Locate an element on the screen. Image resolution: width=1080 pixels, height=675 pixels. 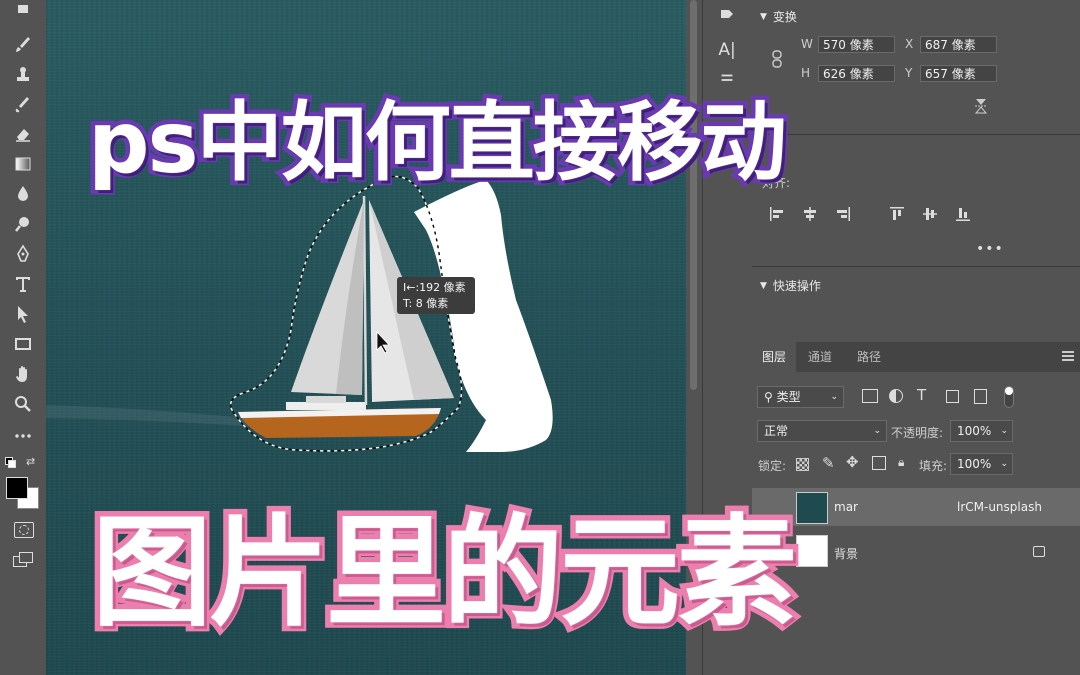
layer-name-end: lrCM-unsplash is located at coordinates (999, 507).